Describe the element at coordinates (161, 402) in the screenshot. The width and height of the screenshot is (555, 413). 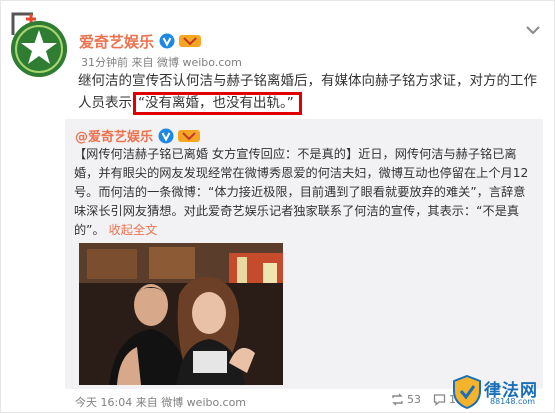
I see `repost-timestamp: 今天 16:04 来自 微博 weibo.com` at that location.